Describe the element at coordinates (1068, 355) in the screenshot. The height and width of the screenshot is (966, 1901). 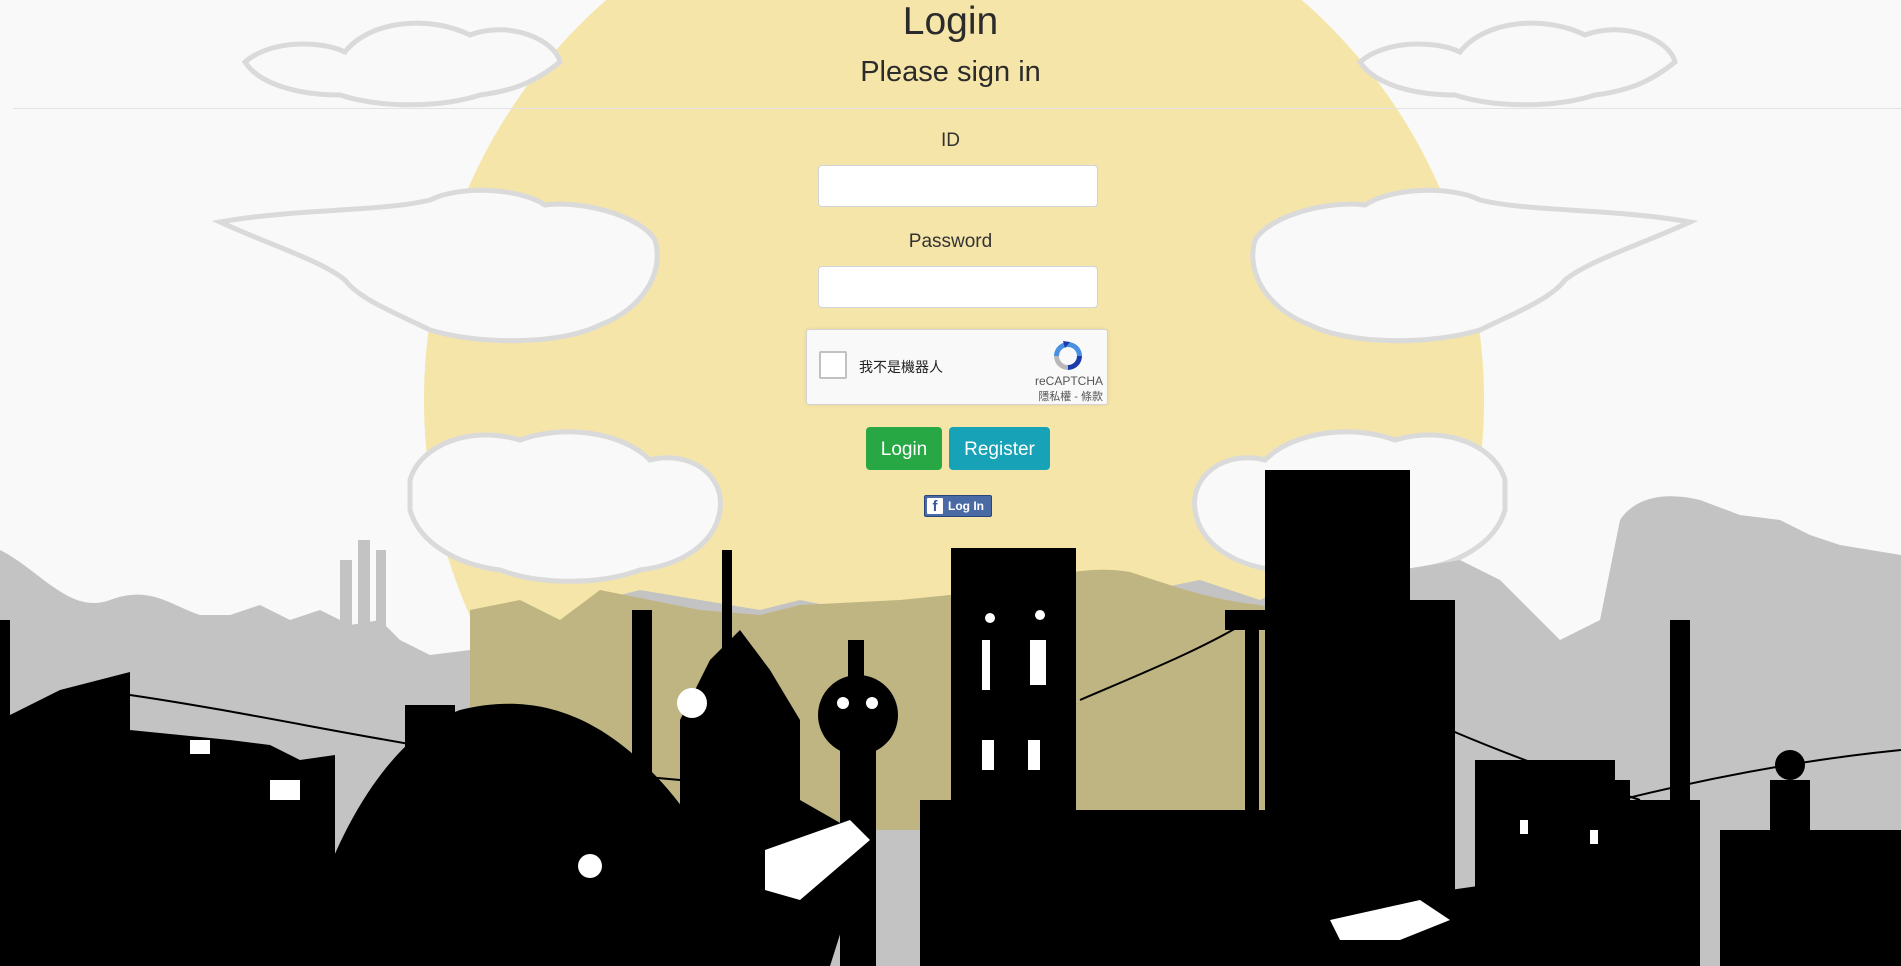
I see `recaptcha-icon` at that location.